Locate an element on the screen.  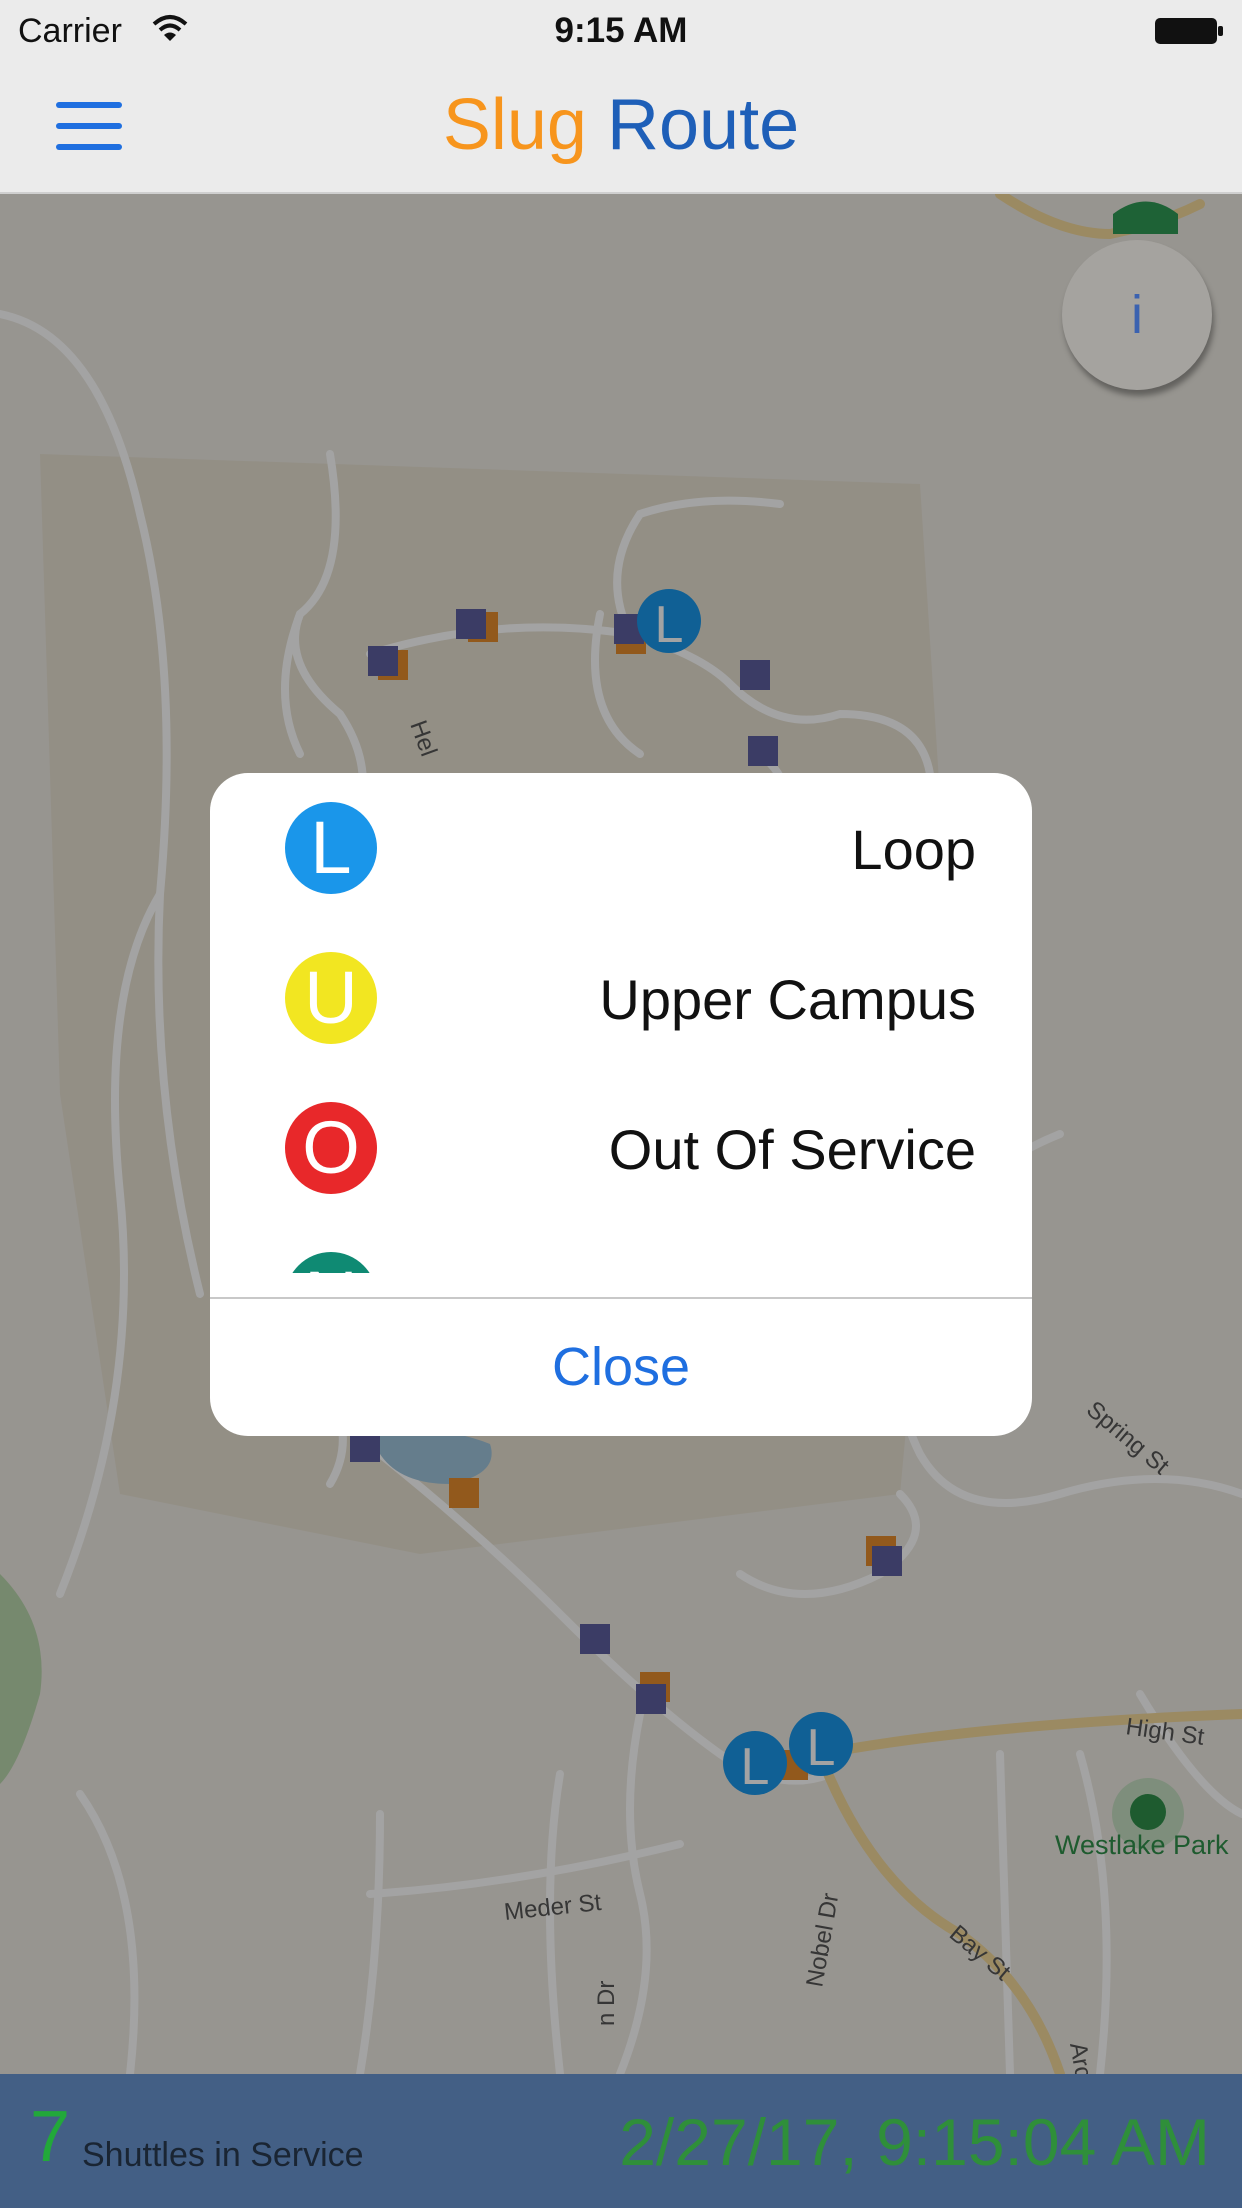
legend-item-label: Upper Campus is located at coordinates (787, 999).